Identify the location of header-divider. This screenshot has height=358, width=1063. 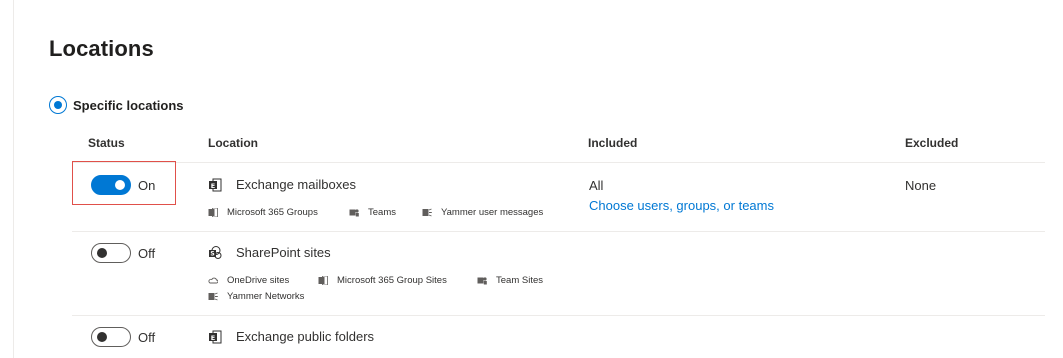
(558, 162).